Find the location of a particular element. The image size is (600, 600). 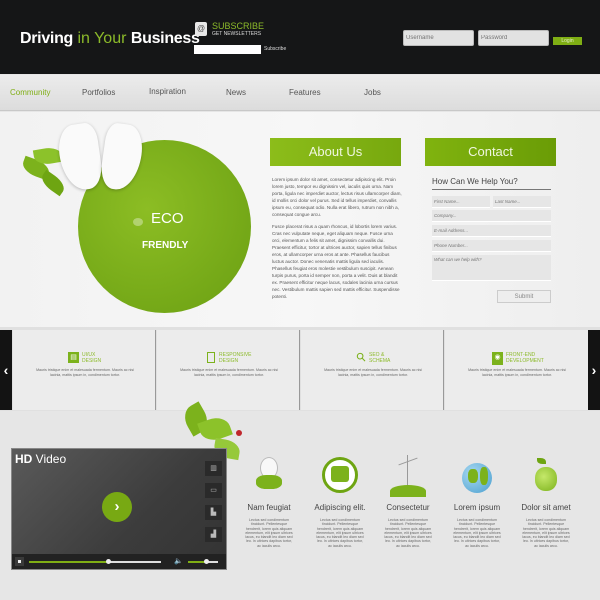

username-input is located at coordinates (438, 38).